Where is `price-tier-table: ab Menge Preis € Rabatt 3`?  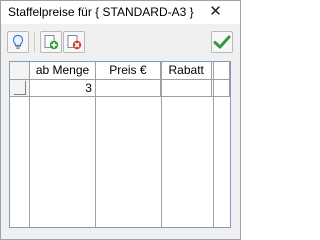 price-tier-table: ab Menge Preis € Rabatt 3 is located at coordinates (120, 79).